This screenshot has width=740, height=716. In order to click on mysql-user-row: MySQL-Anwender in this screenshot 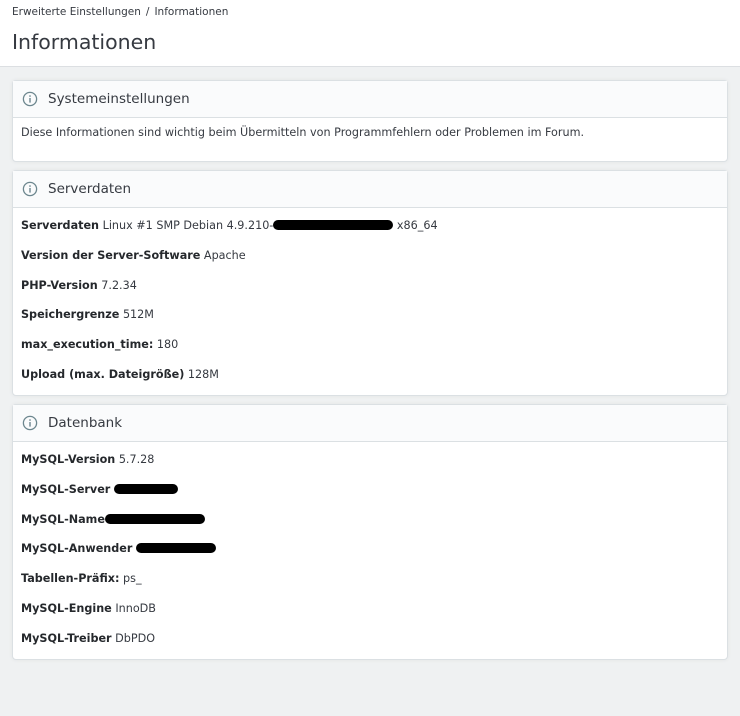, I will do `click(370, 554)`.